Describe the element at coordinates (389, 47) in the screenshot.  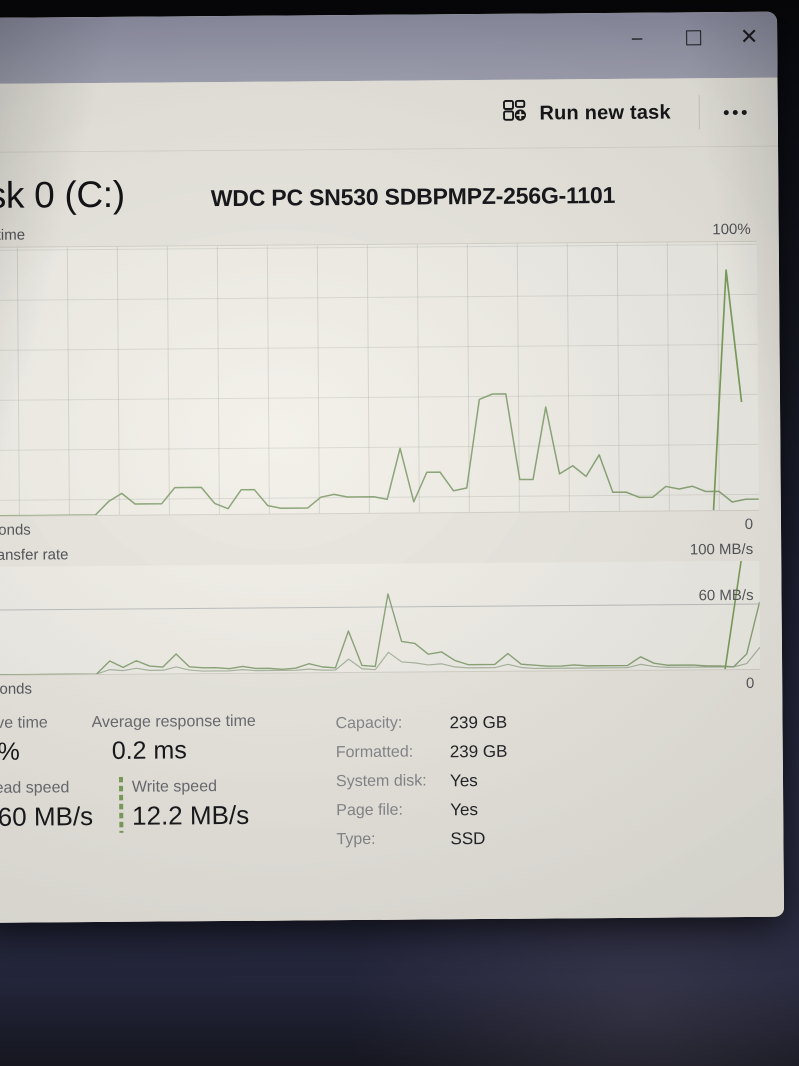
I see `window-titlebar: – ✕` at that location.